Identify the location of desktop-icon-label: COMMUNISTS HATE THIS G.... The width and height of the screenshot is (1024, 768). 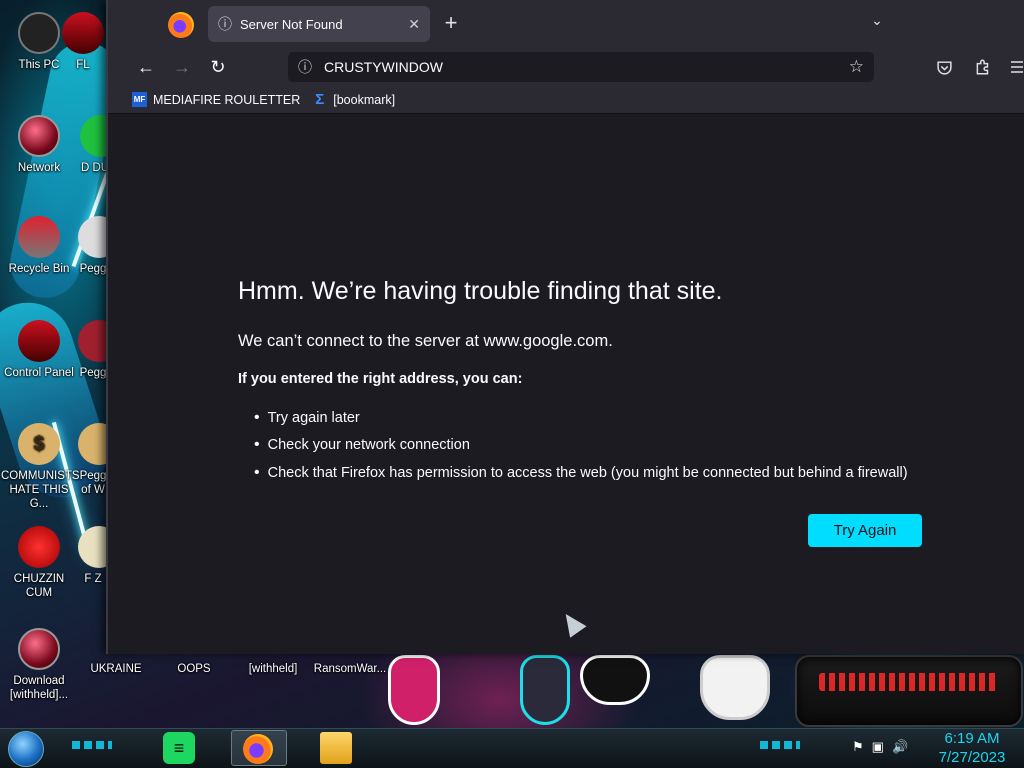
(40, 490).